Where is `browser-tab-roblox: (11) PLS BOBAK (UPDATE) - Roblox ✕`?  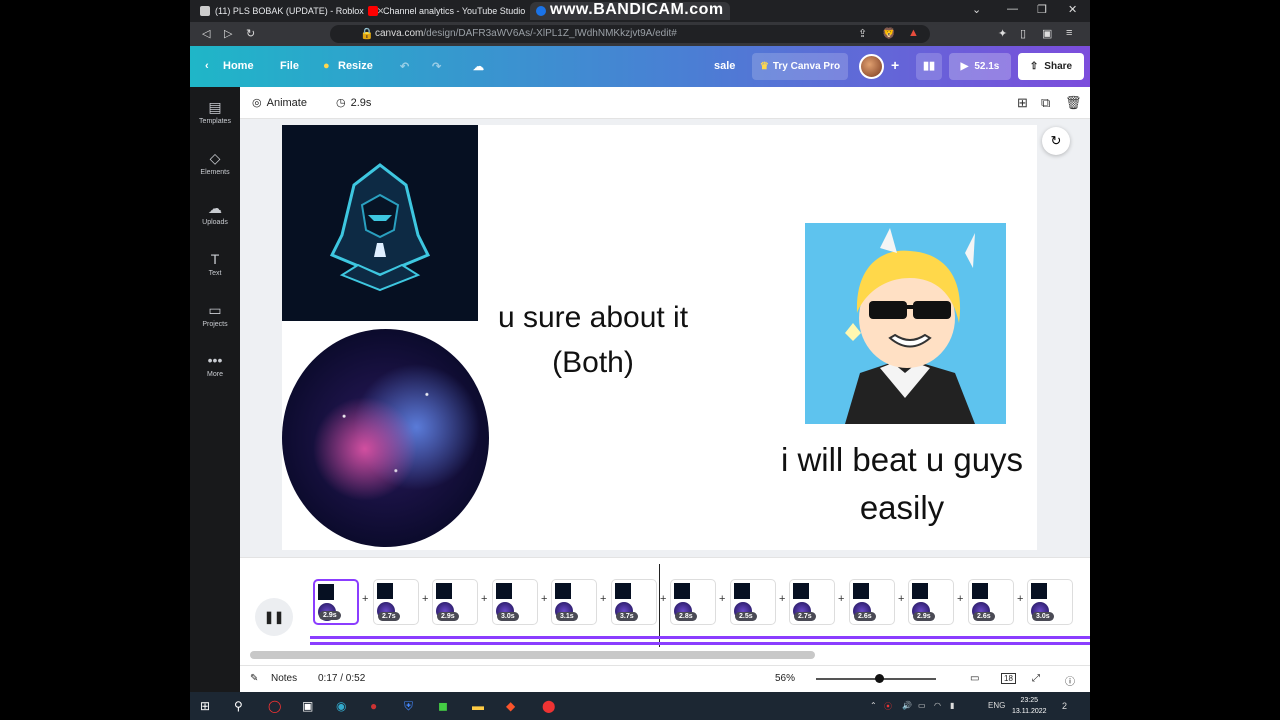 browser-tab-roblox: (11) PLS BOBAK (UPDATE) - Roblox ✕ is located at coordinates (292, 11).